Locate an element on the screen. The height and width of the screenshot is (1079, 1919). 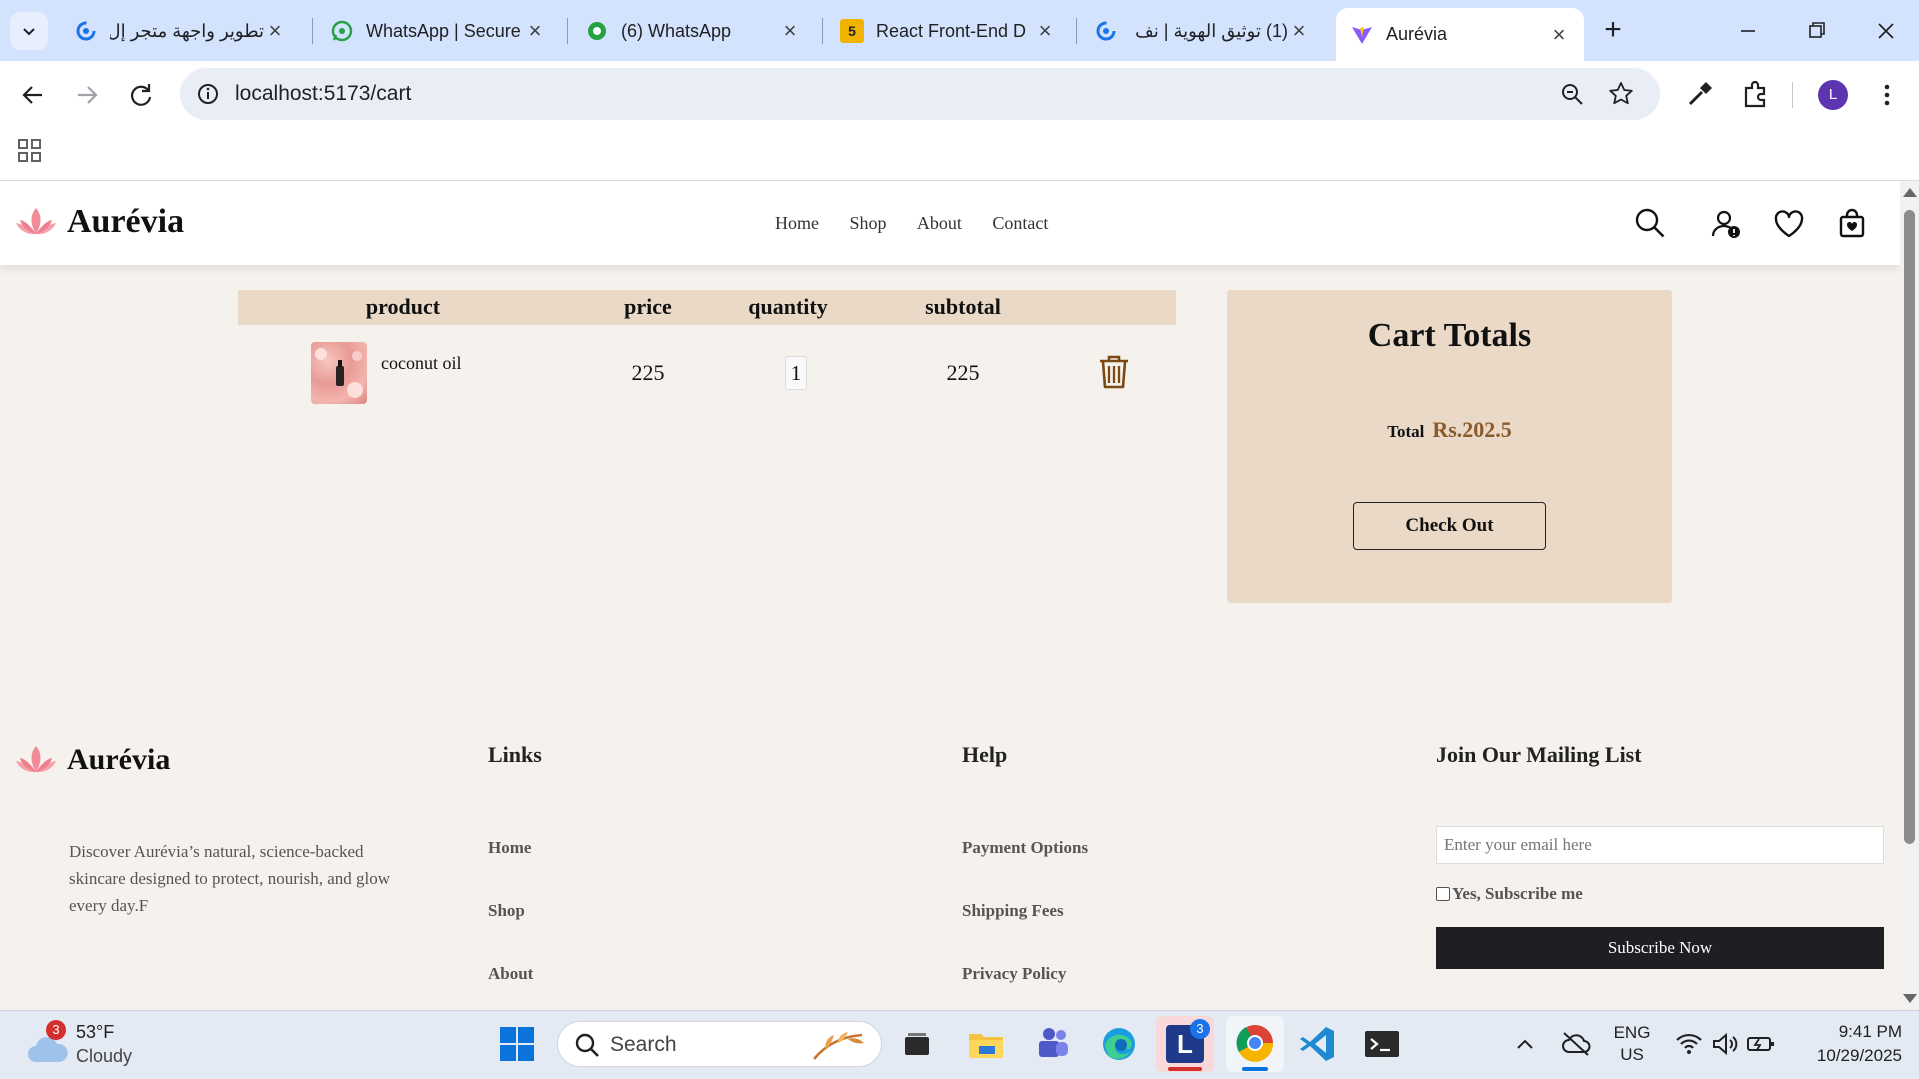
browser-tab: (6) WhatsApp × is located at coordinates (693, 31).